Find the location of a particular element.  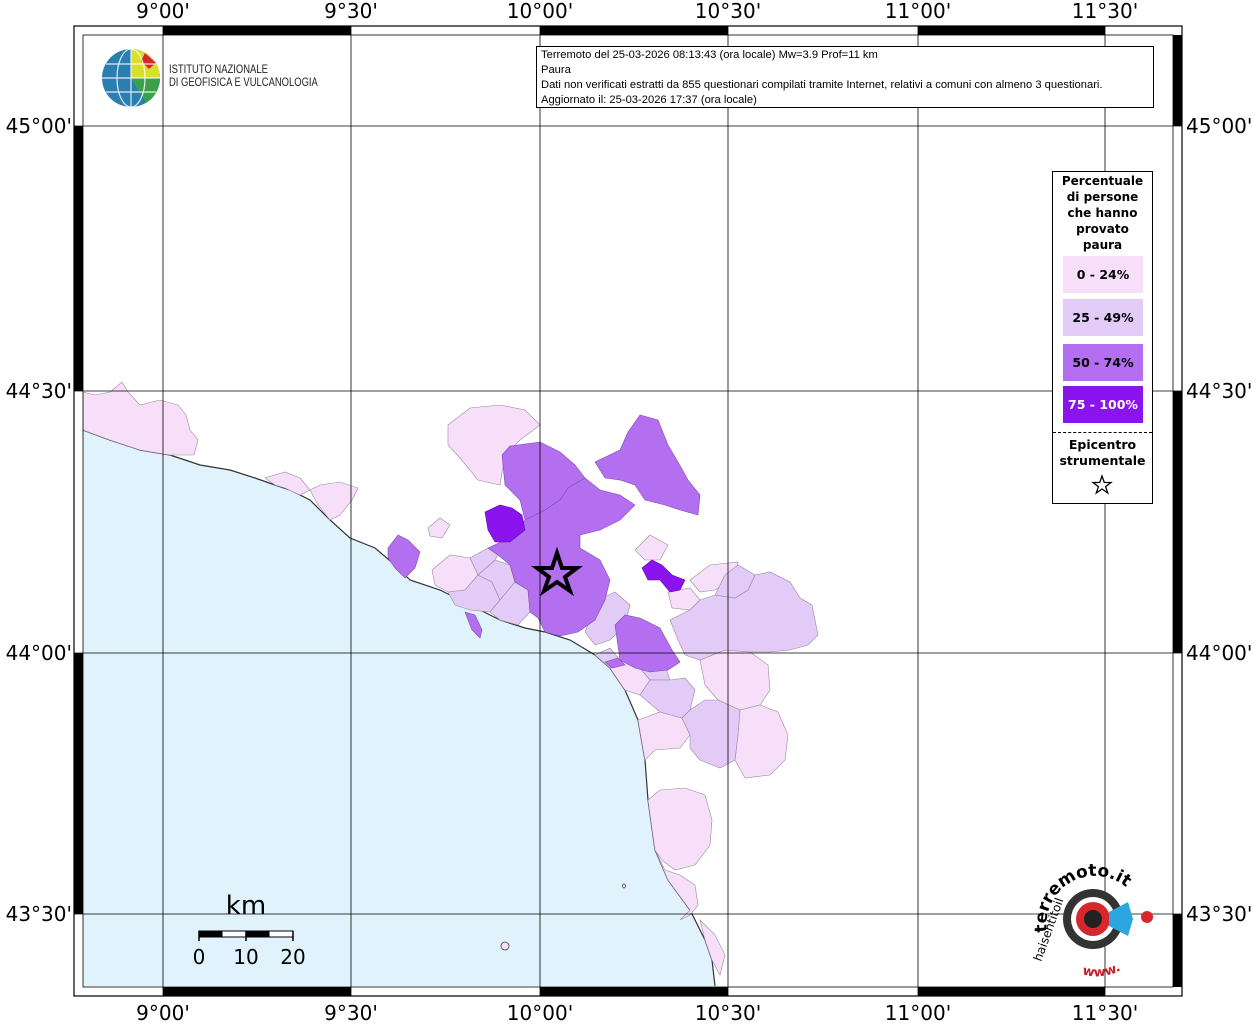

epicenter-label-line: strumentale is located at coordinates (1102, 460).